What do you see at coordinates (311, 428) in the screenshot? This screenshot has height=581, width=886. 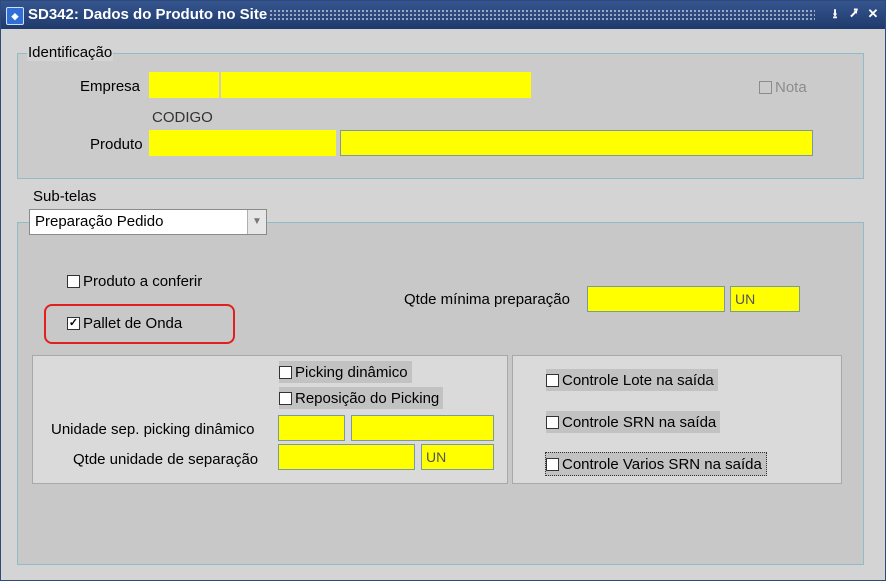 I see `unidade-sep-code-field` at bounding box center [311, 428].